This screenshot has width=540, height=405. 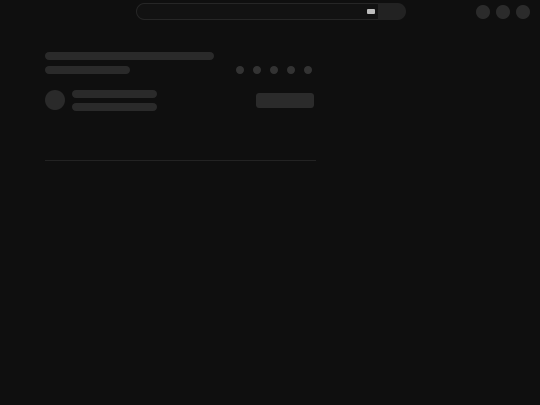 I want to click on avatar, so click(x=55, y=100).